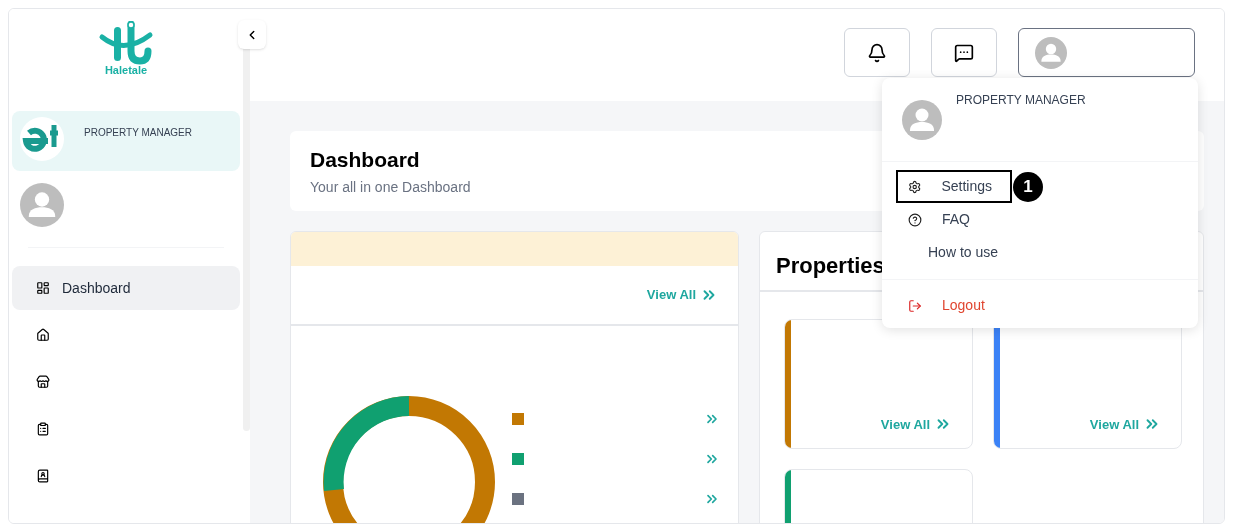 The width and height of the screenshot is (1233, 526). What do you see at coordinates (915, 219) in the screenshot?
I see `help-icon` at bounding box center [915, 219].